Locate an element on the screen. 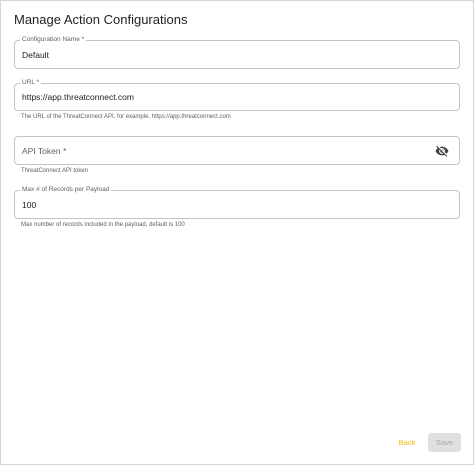 This screenshot has width=474, height=465. visibility-off-icon is located at coordinates (442, 151).